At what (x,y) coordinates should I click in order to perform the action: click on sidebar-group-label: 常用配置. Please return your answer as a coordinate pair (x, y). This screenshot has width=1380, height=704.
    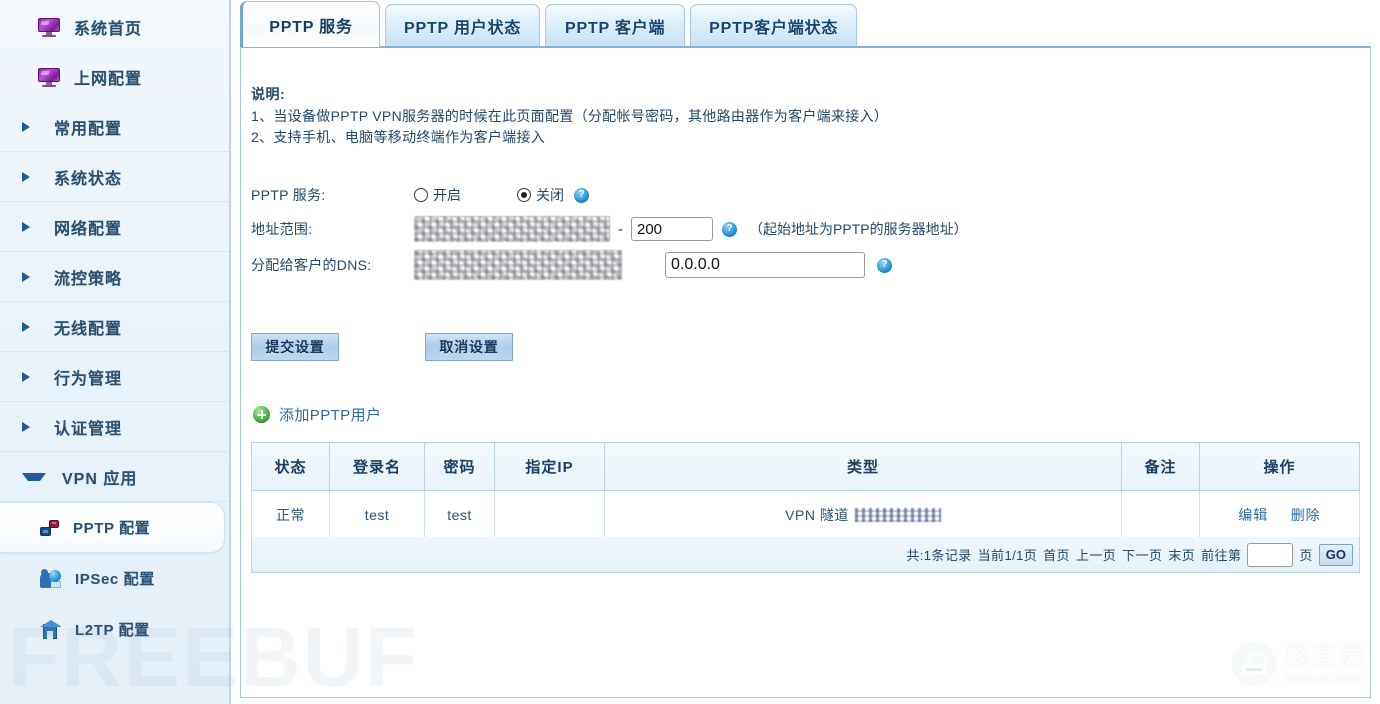
    Looking at the image, I should click on (88, 129).